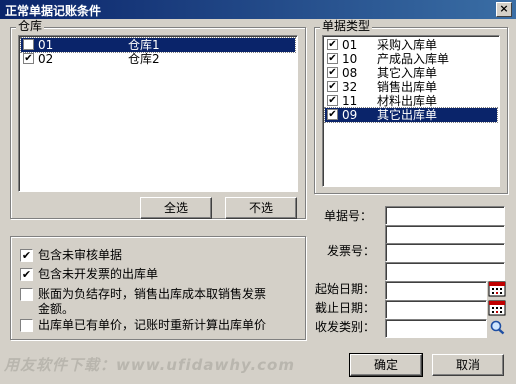  Describe the element at coordinates (149, 365) in the screenshot. I see `watermark: 用友软件下载：www.ufidawhy.com` at that location.